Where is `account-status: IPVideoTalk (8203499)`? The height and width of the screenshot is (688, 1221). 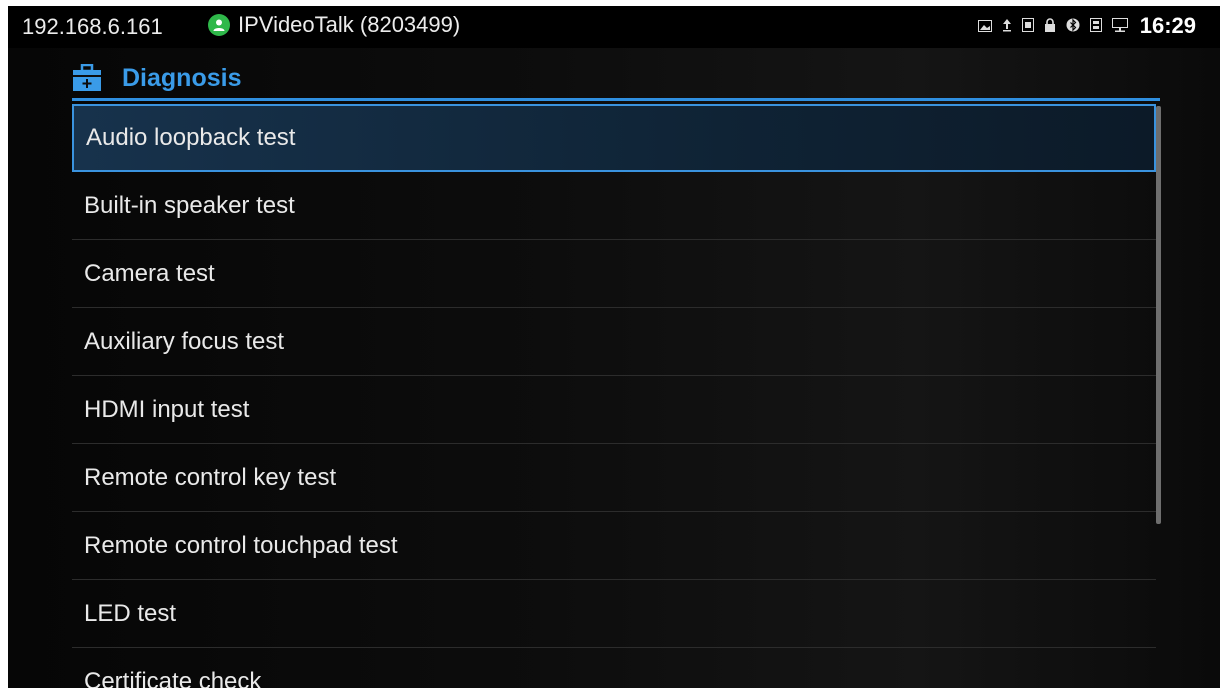
account-status: IPVideoTalk (8203499) is located at coordinates (334, 25).